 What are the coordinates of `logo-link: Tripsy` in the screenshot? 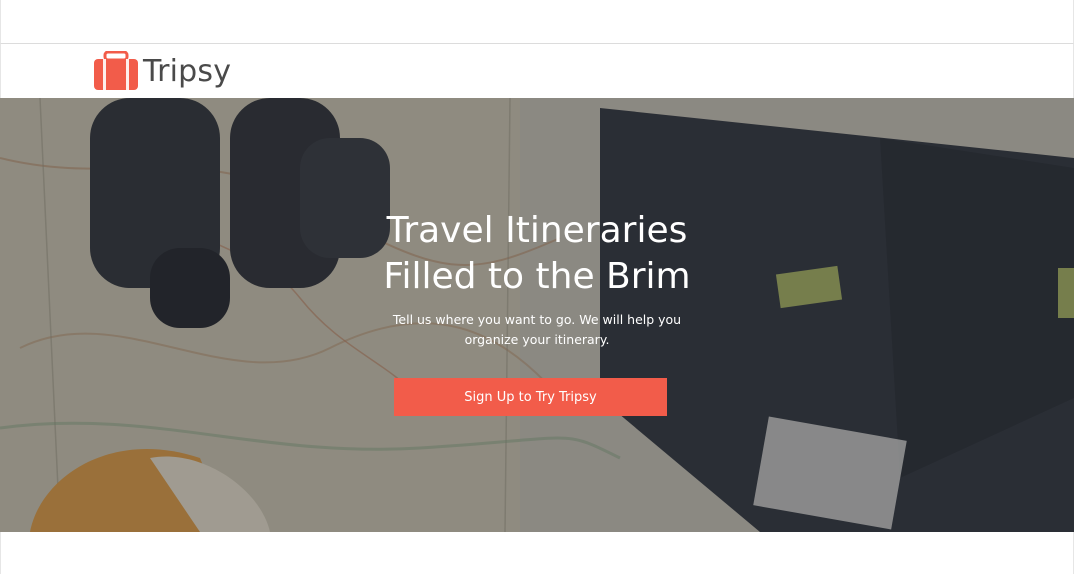 It's located at (162, 71).